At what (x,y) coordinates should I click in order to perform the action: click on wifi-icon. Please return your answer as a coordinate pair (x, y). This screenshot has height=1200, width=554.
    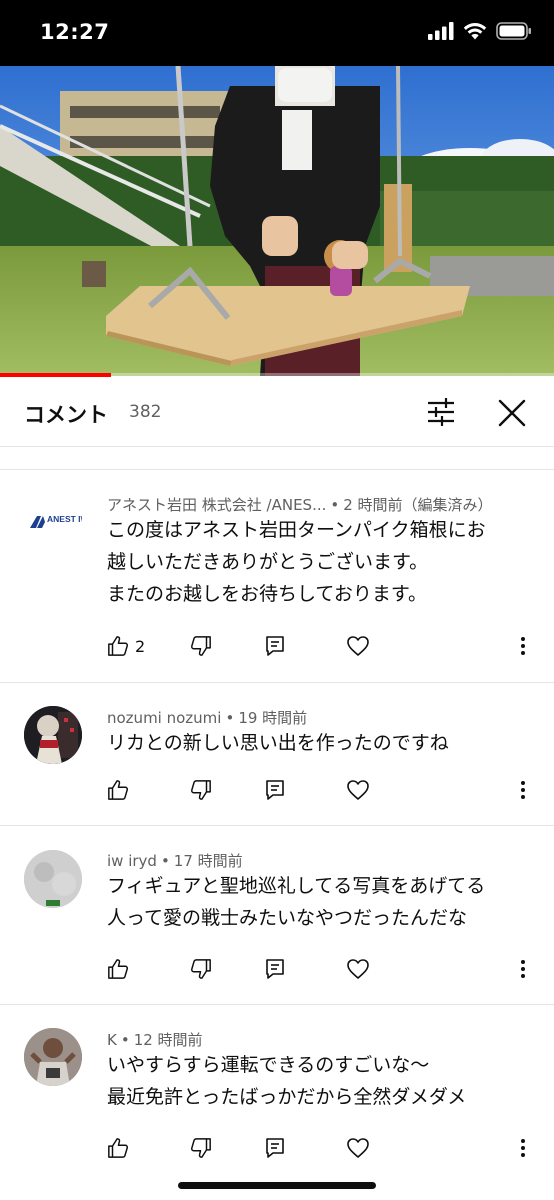
    Looking at the image, I should click on (475, 31).